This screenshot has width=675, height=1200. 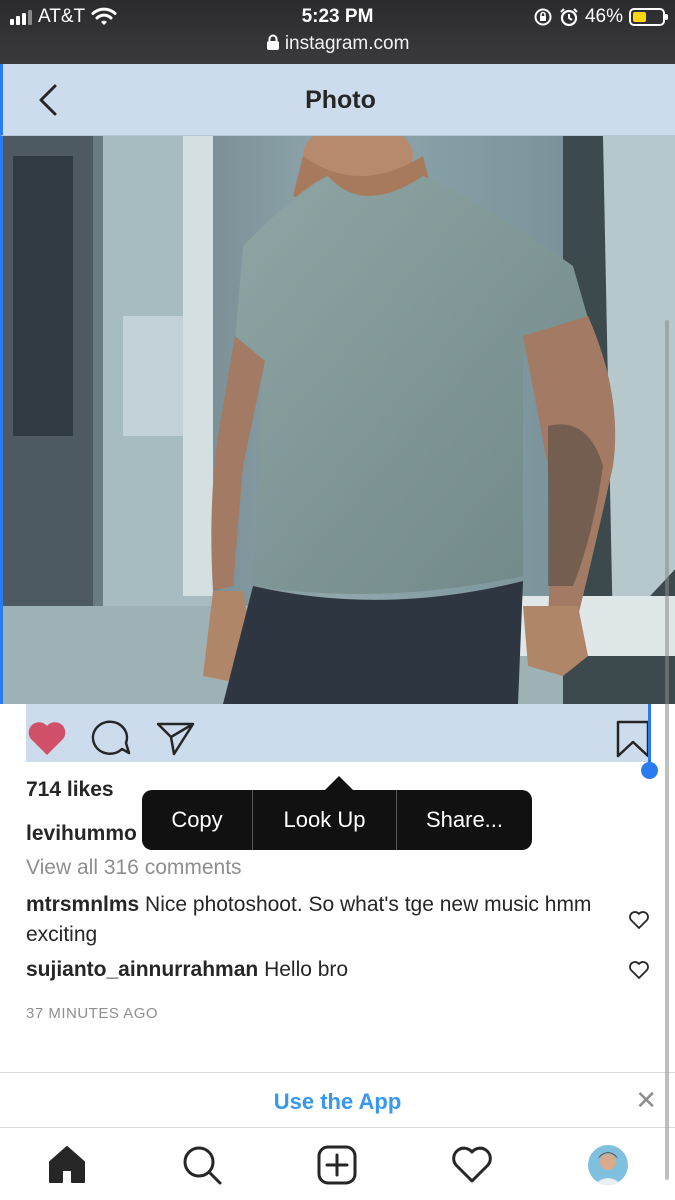 I want to click on profile-picture, so click(x=608, y=1165).